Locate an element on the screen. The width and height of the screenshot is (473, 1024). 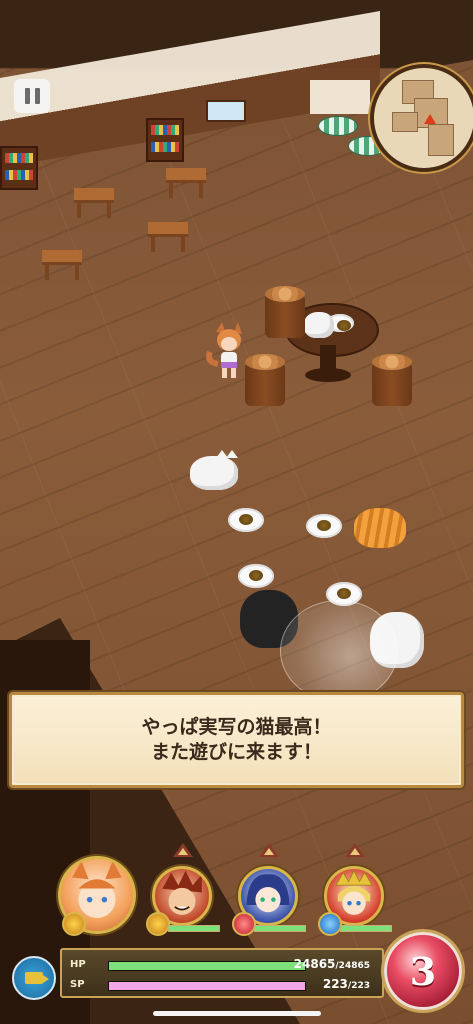
sp-label: SP is located at coordinates (77, 984).